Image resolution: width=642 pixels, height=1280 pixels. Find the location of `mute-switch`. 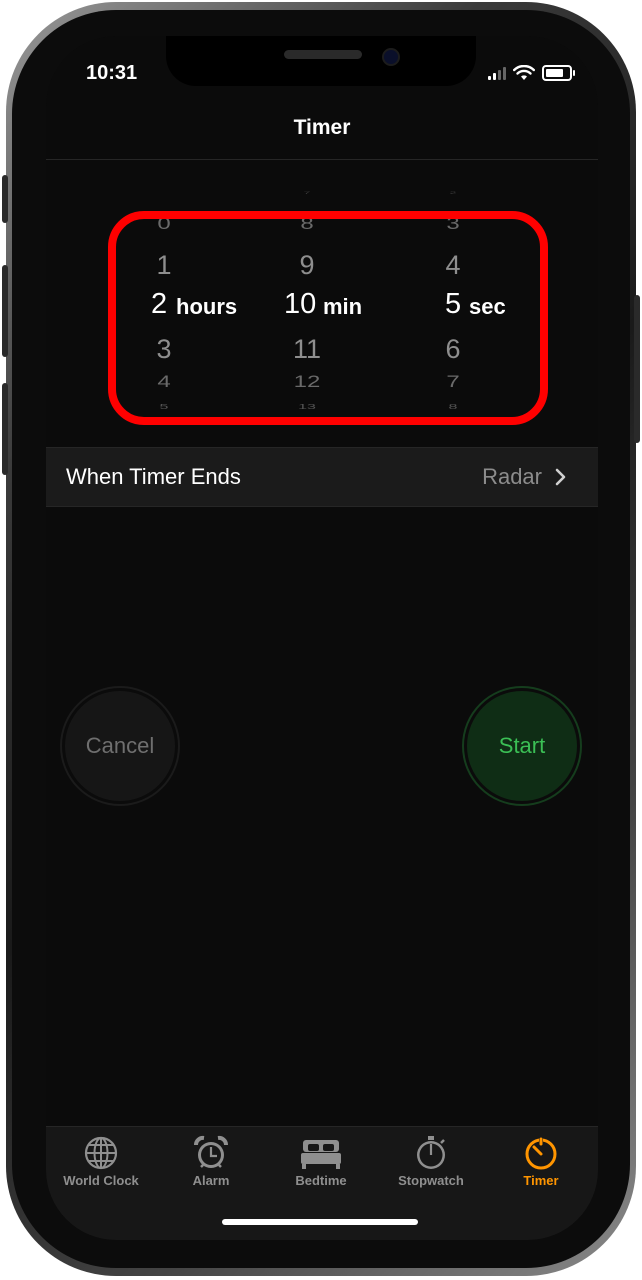

mute-switch is located at coordinates (5, 199).